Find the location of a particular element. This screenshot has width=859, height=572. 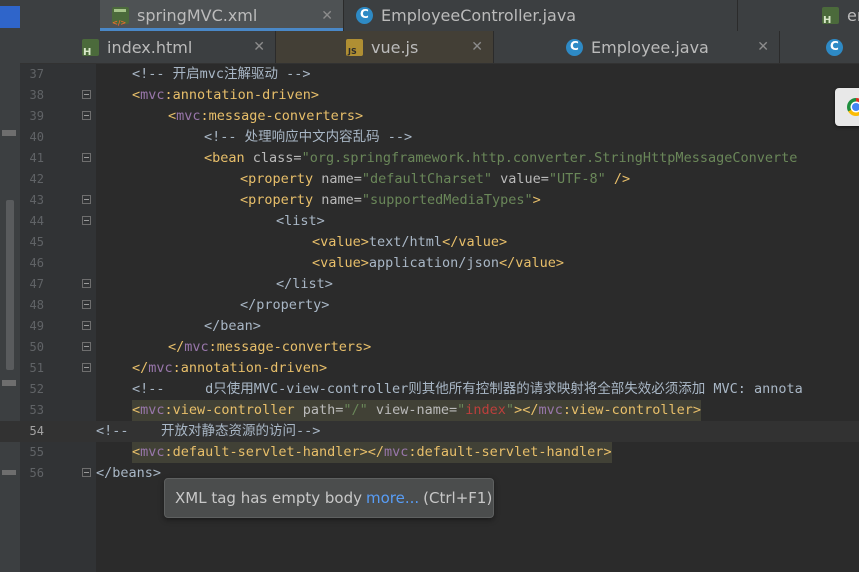

xml-tag: </beans> is located at coordinates (129, 473).